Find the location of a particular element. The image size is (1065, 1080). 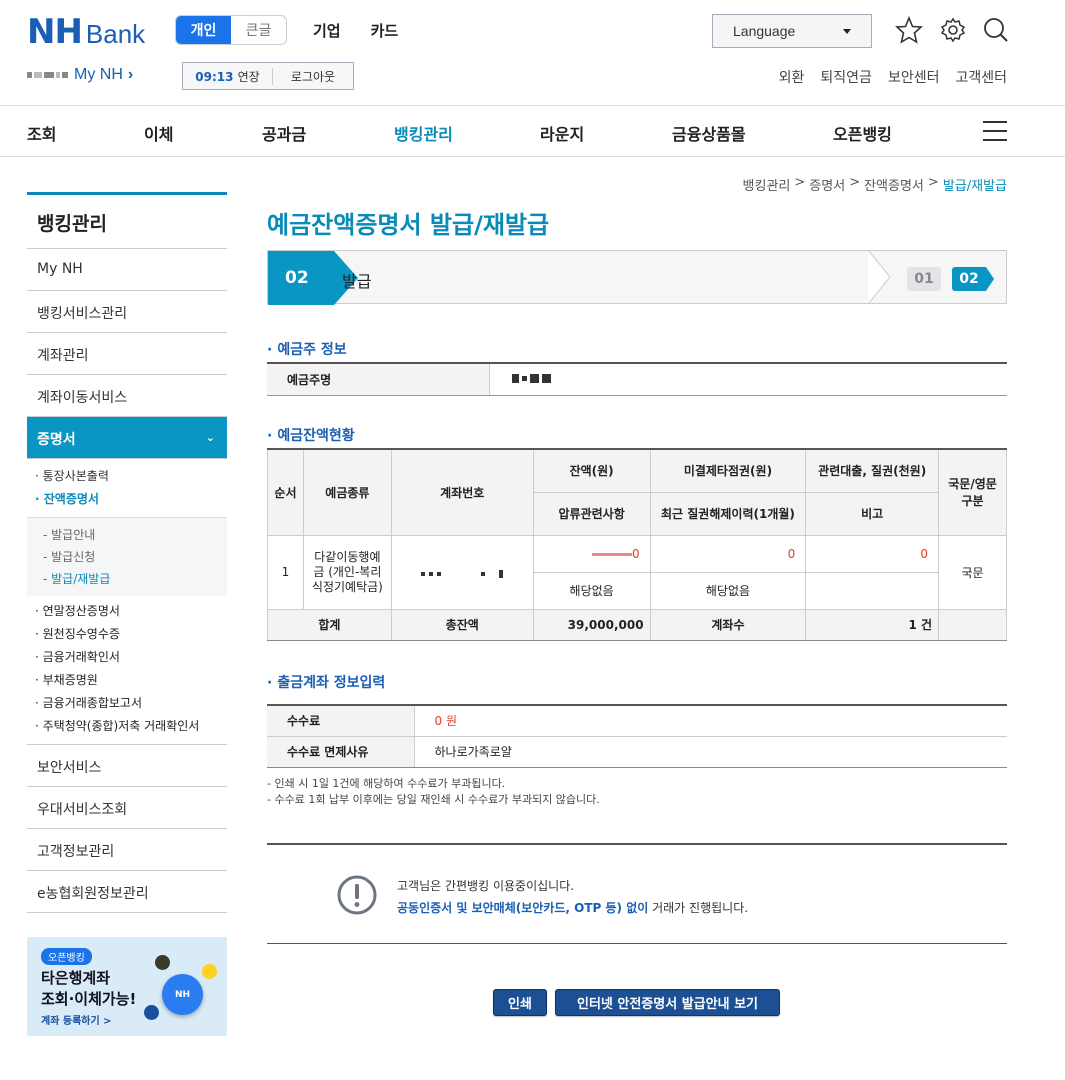

lnb-item-my-nh: My NH is located at coordinates (127, 270).